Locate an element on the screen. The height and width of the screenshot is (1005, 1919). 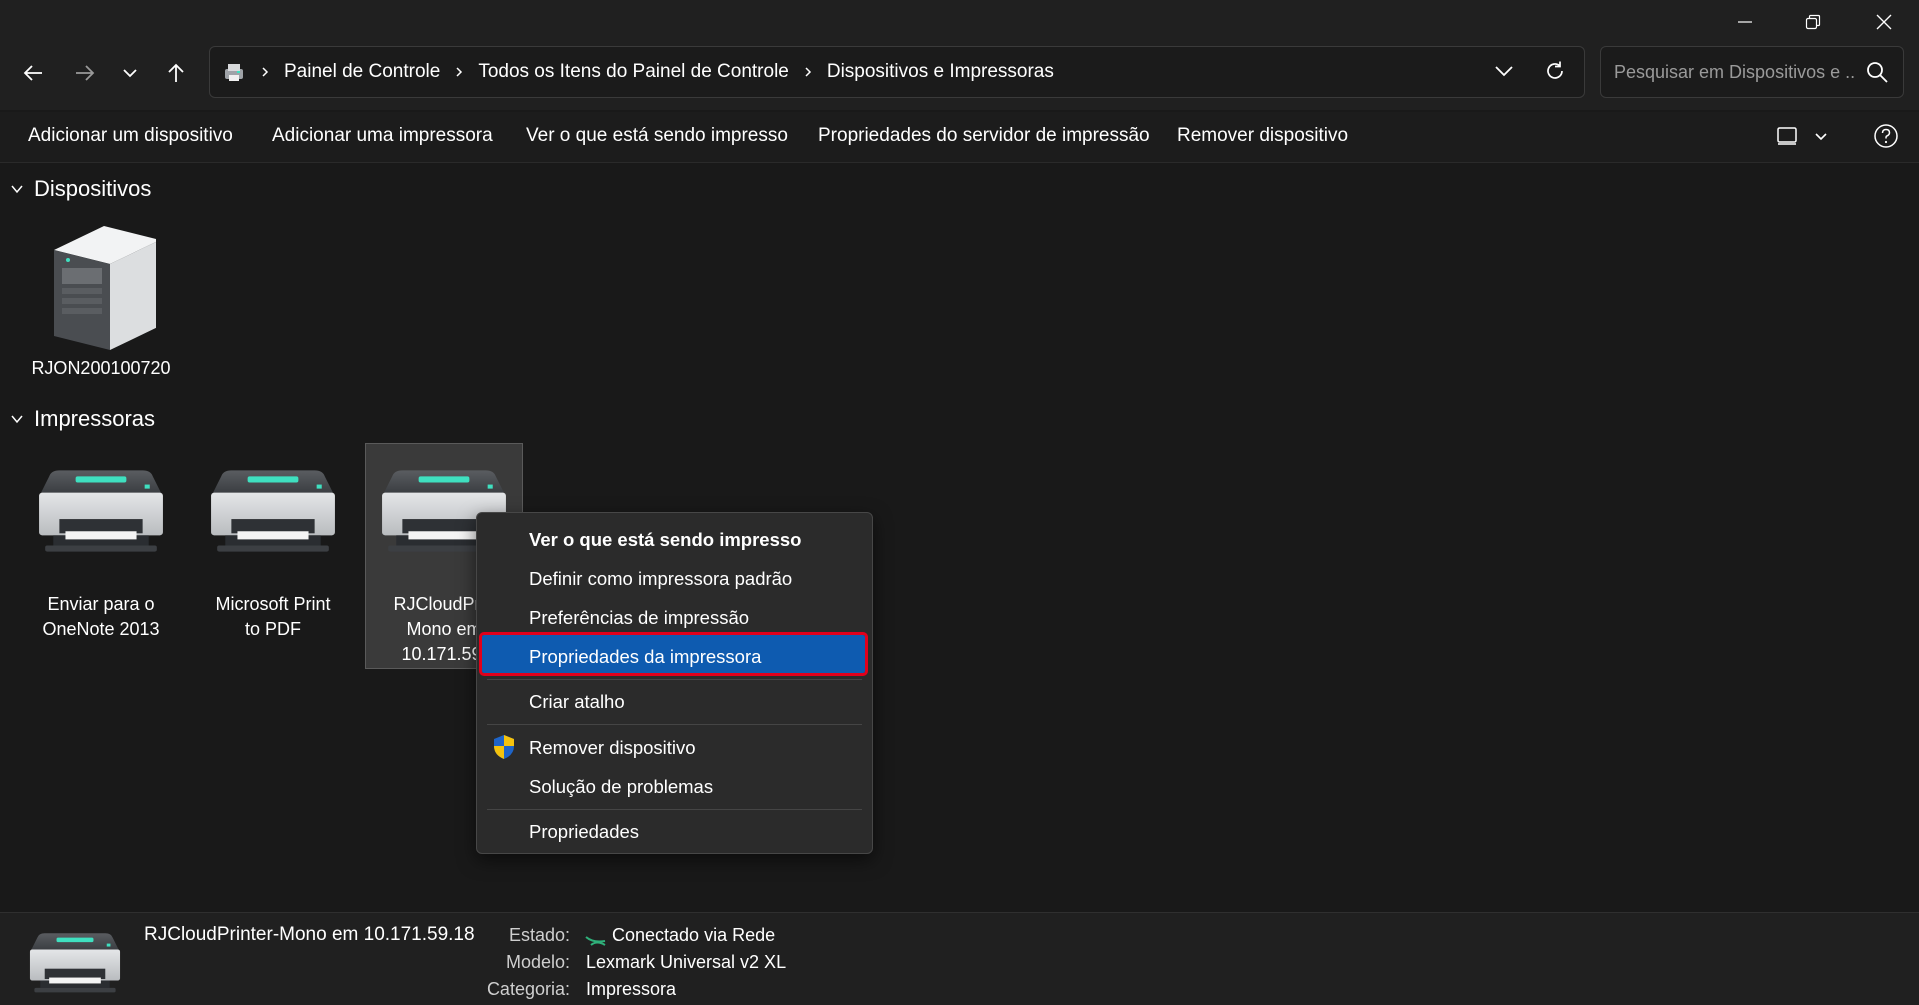
printer-label-line2: to PDF is located at coordinates (272, 629).